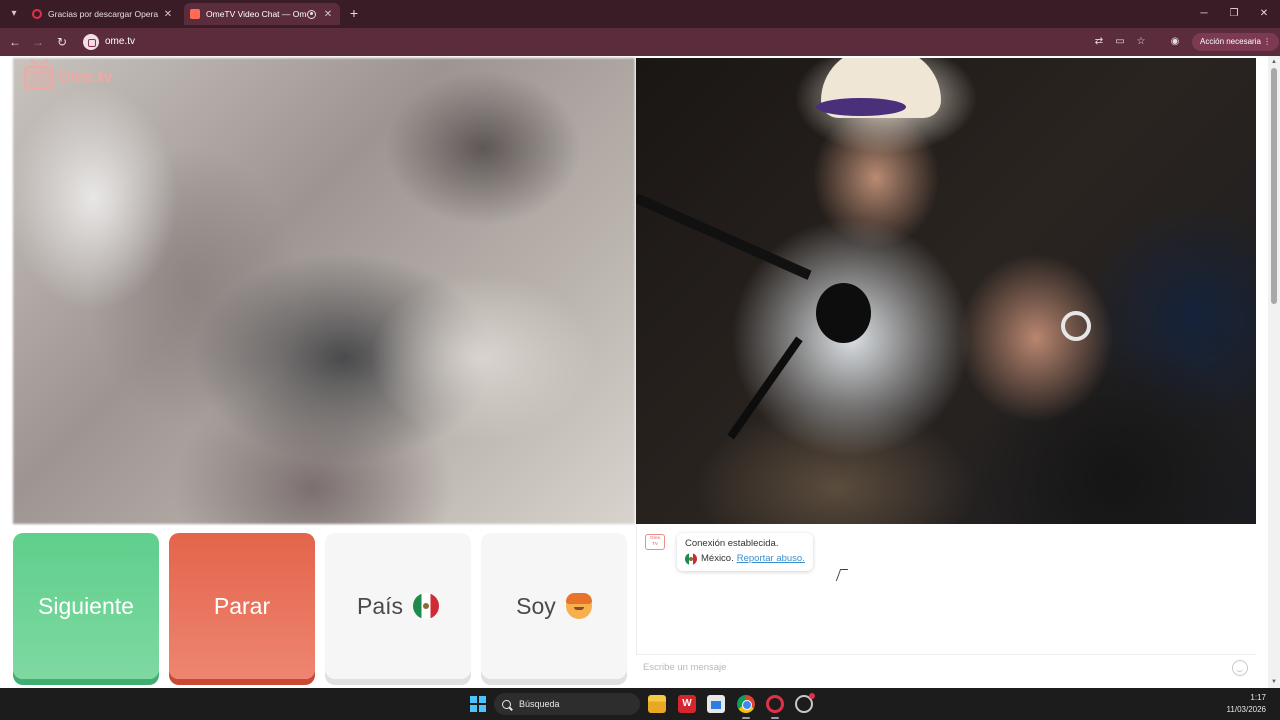 The image size is (1280, 720). Describe the element at coordinates (1099, 42) in the screenshot. I see `translate-icon: ⇄` at that location.